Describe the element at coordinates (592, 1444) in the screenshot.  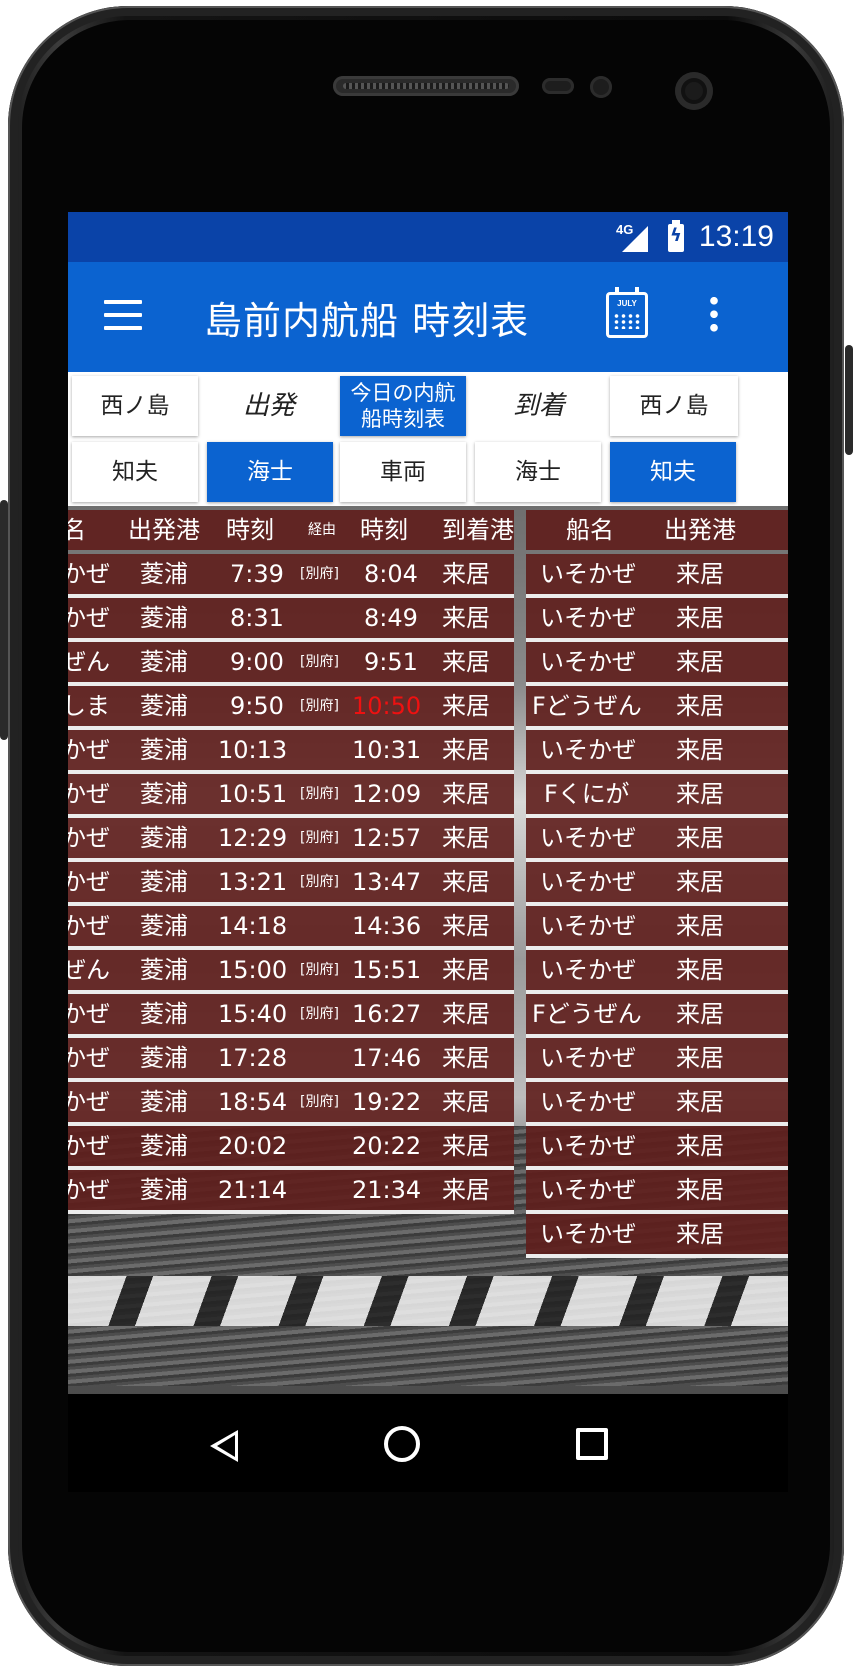
I see `recent-square-icon` at that location.